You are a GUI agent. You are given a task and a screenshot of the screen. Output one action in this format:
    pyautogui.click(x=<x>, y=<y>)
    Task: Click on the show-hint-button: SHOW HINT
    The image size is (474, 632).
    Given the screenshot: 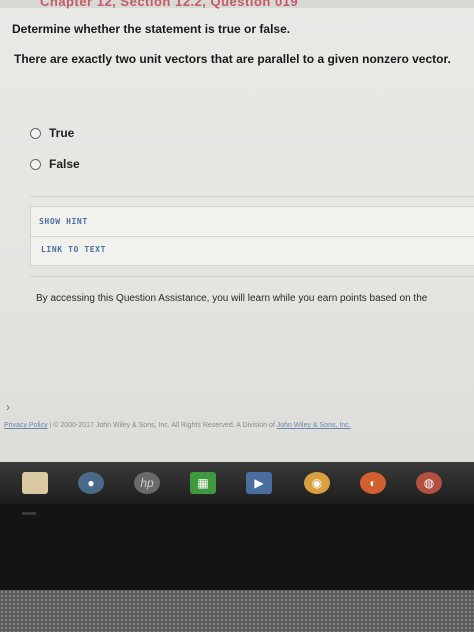 What is the action you would take?
    pyautogui.click(x=63, y=221)
    